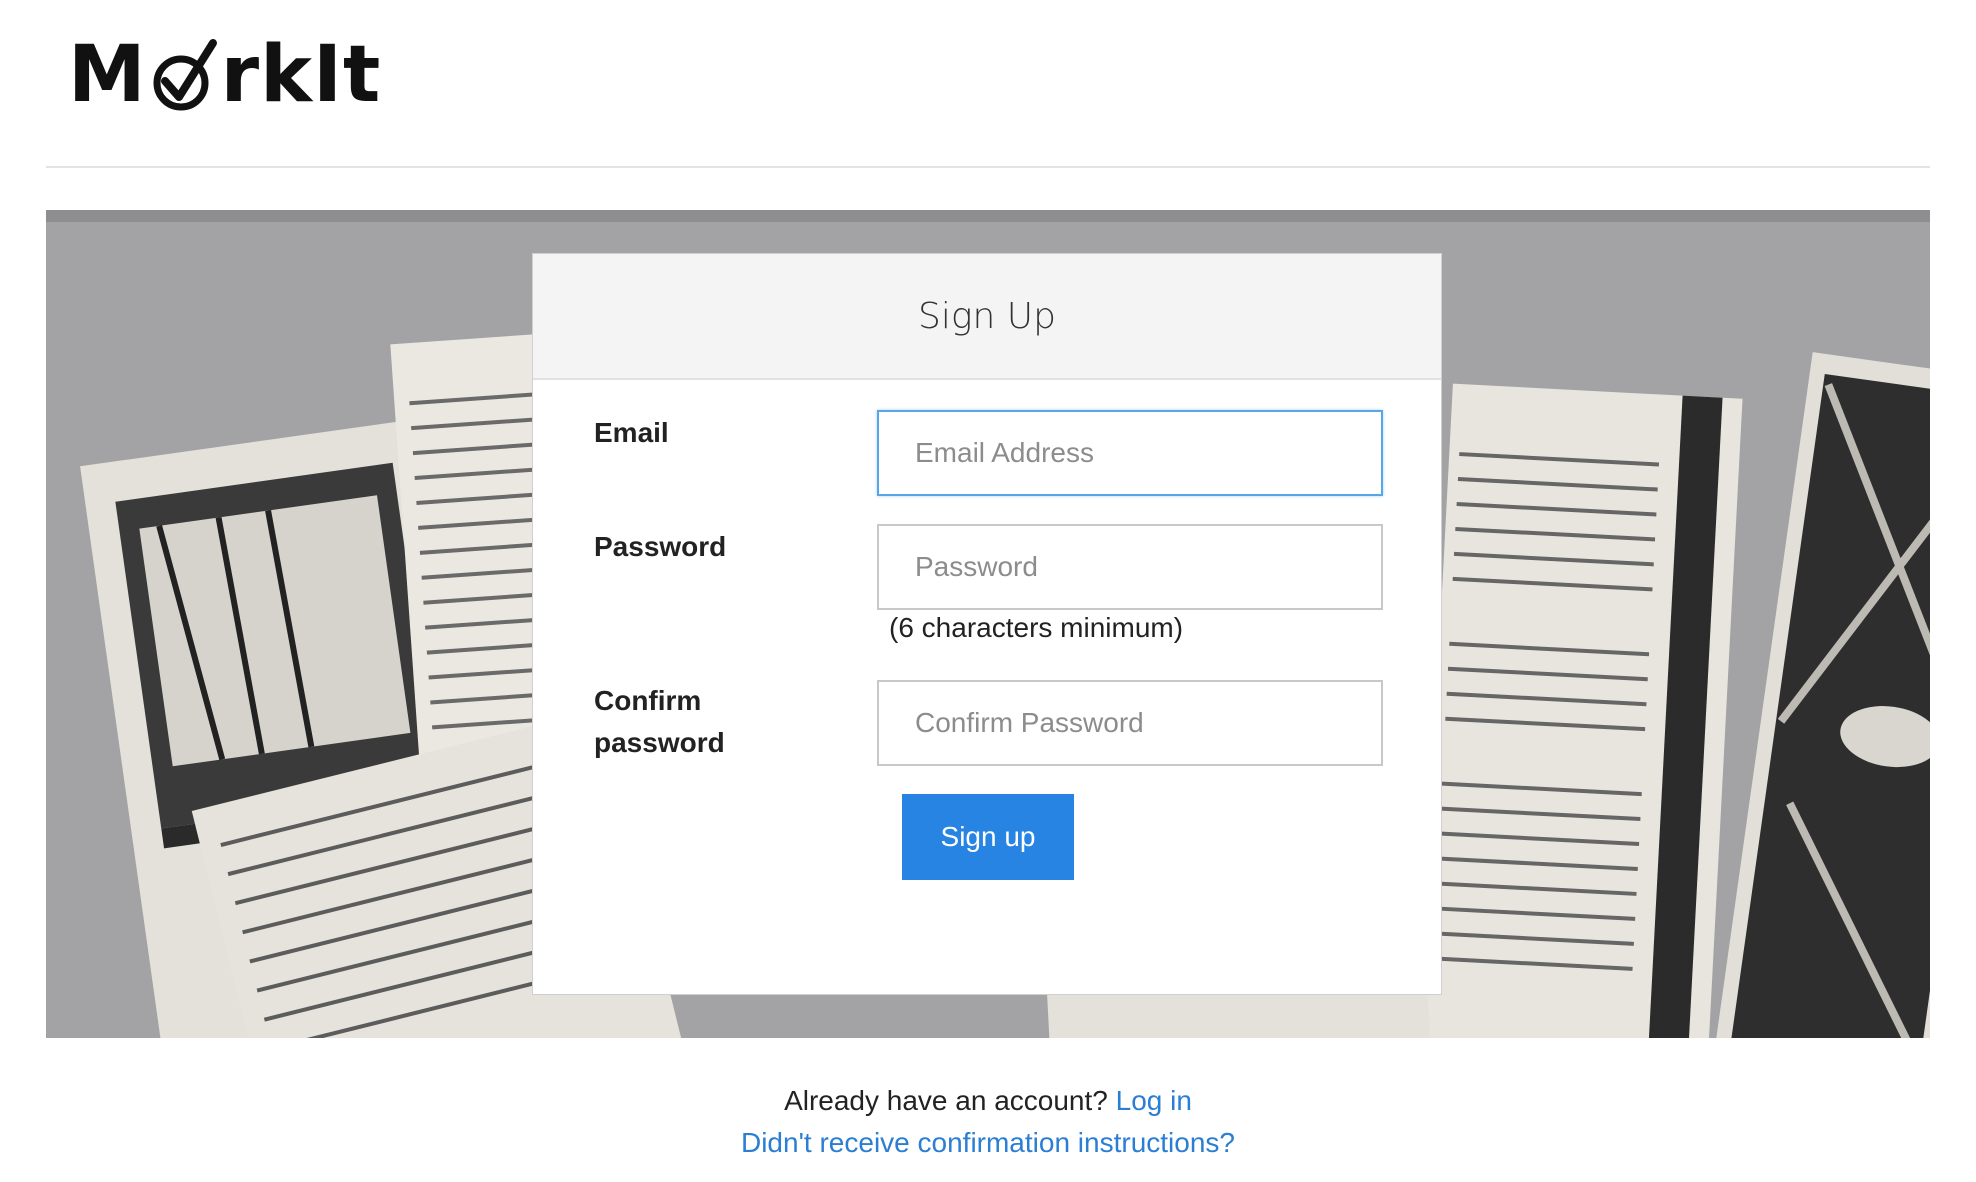  I want to click on brand-logo: M rkIt, so click(224, 75).